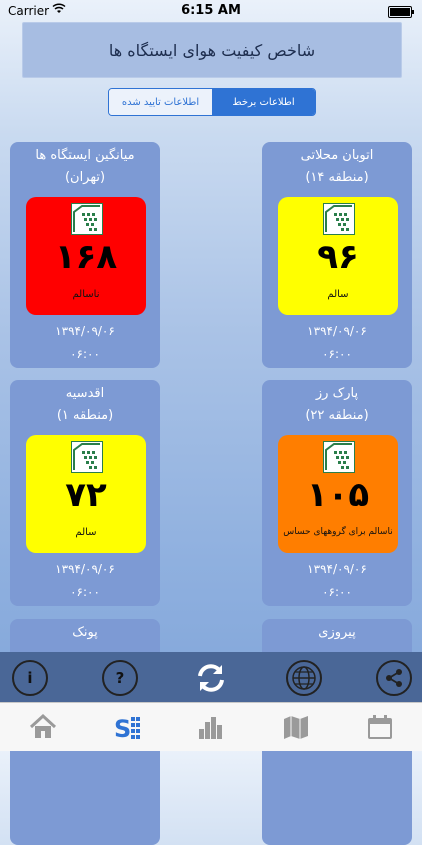 The height and width of the screenshot is (845, 422). I want to click on chart-icon, so click(210, 728).